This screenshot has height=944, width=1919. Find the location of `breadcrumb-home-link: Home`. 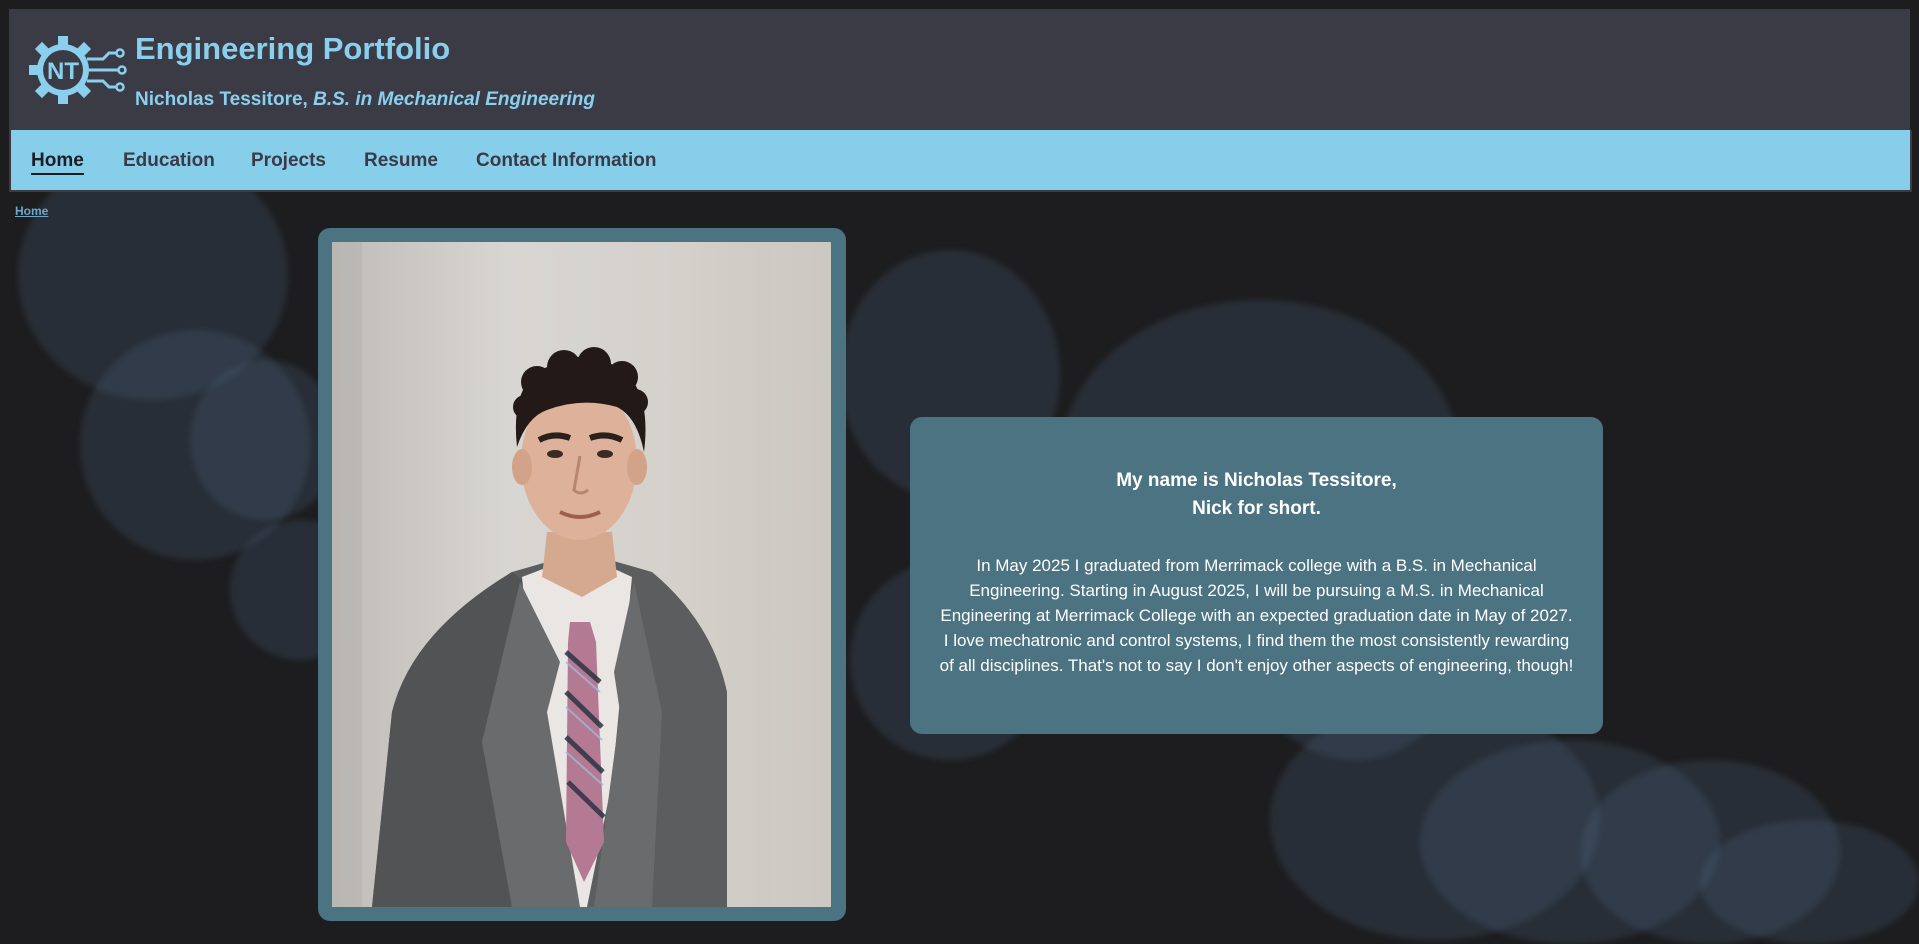

breadcrumb-home-link: Home is located at coordinates (31, 211).